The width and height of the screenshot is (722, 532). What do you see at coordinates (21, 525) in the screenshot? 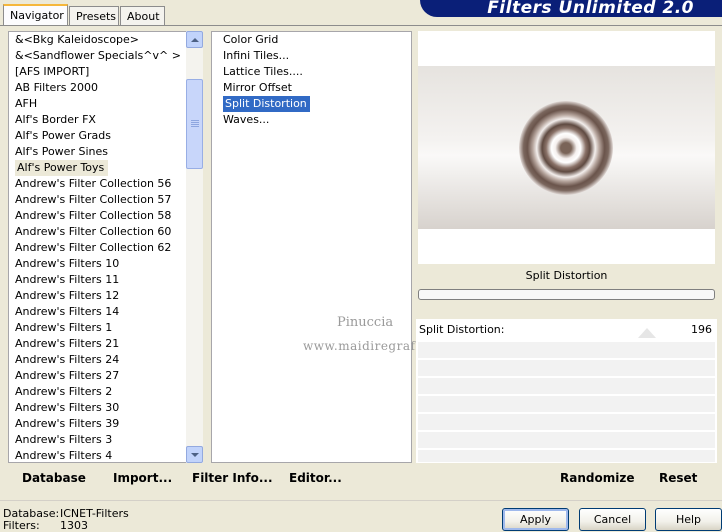
I see `filters-count-label: Filters:` at bounding box center [21, 525].